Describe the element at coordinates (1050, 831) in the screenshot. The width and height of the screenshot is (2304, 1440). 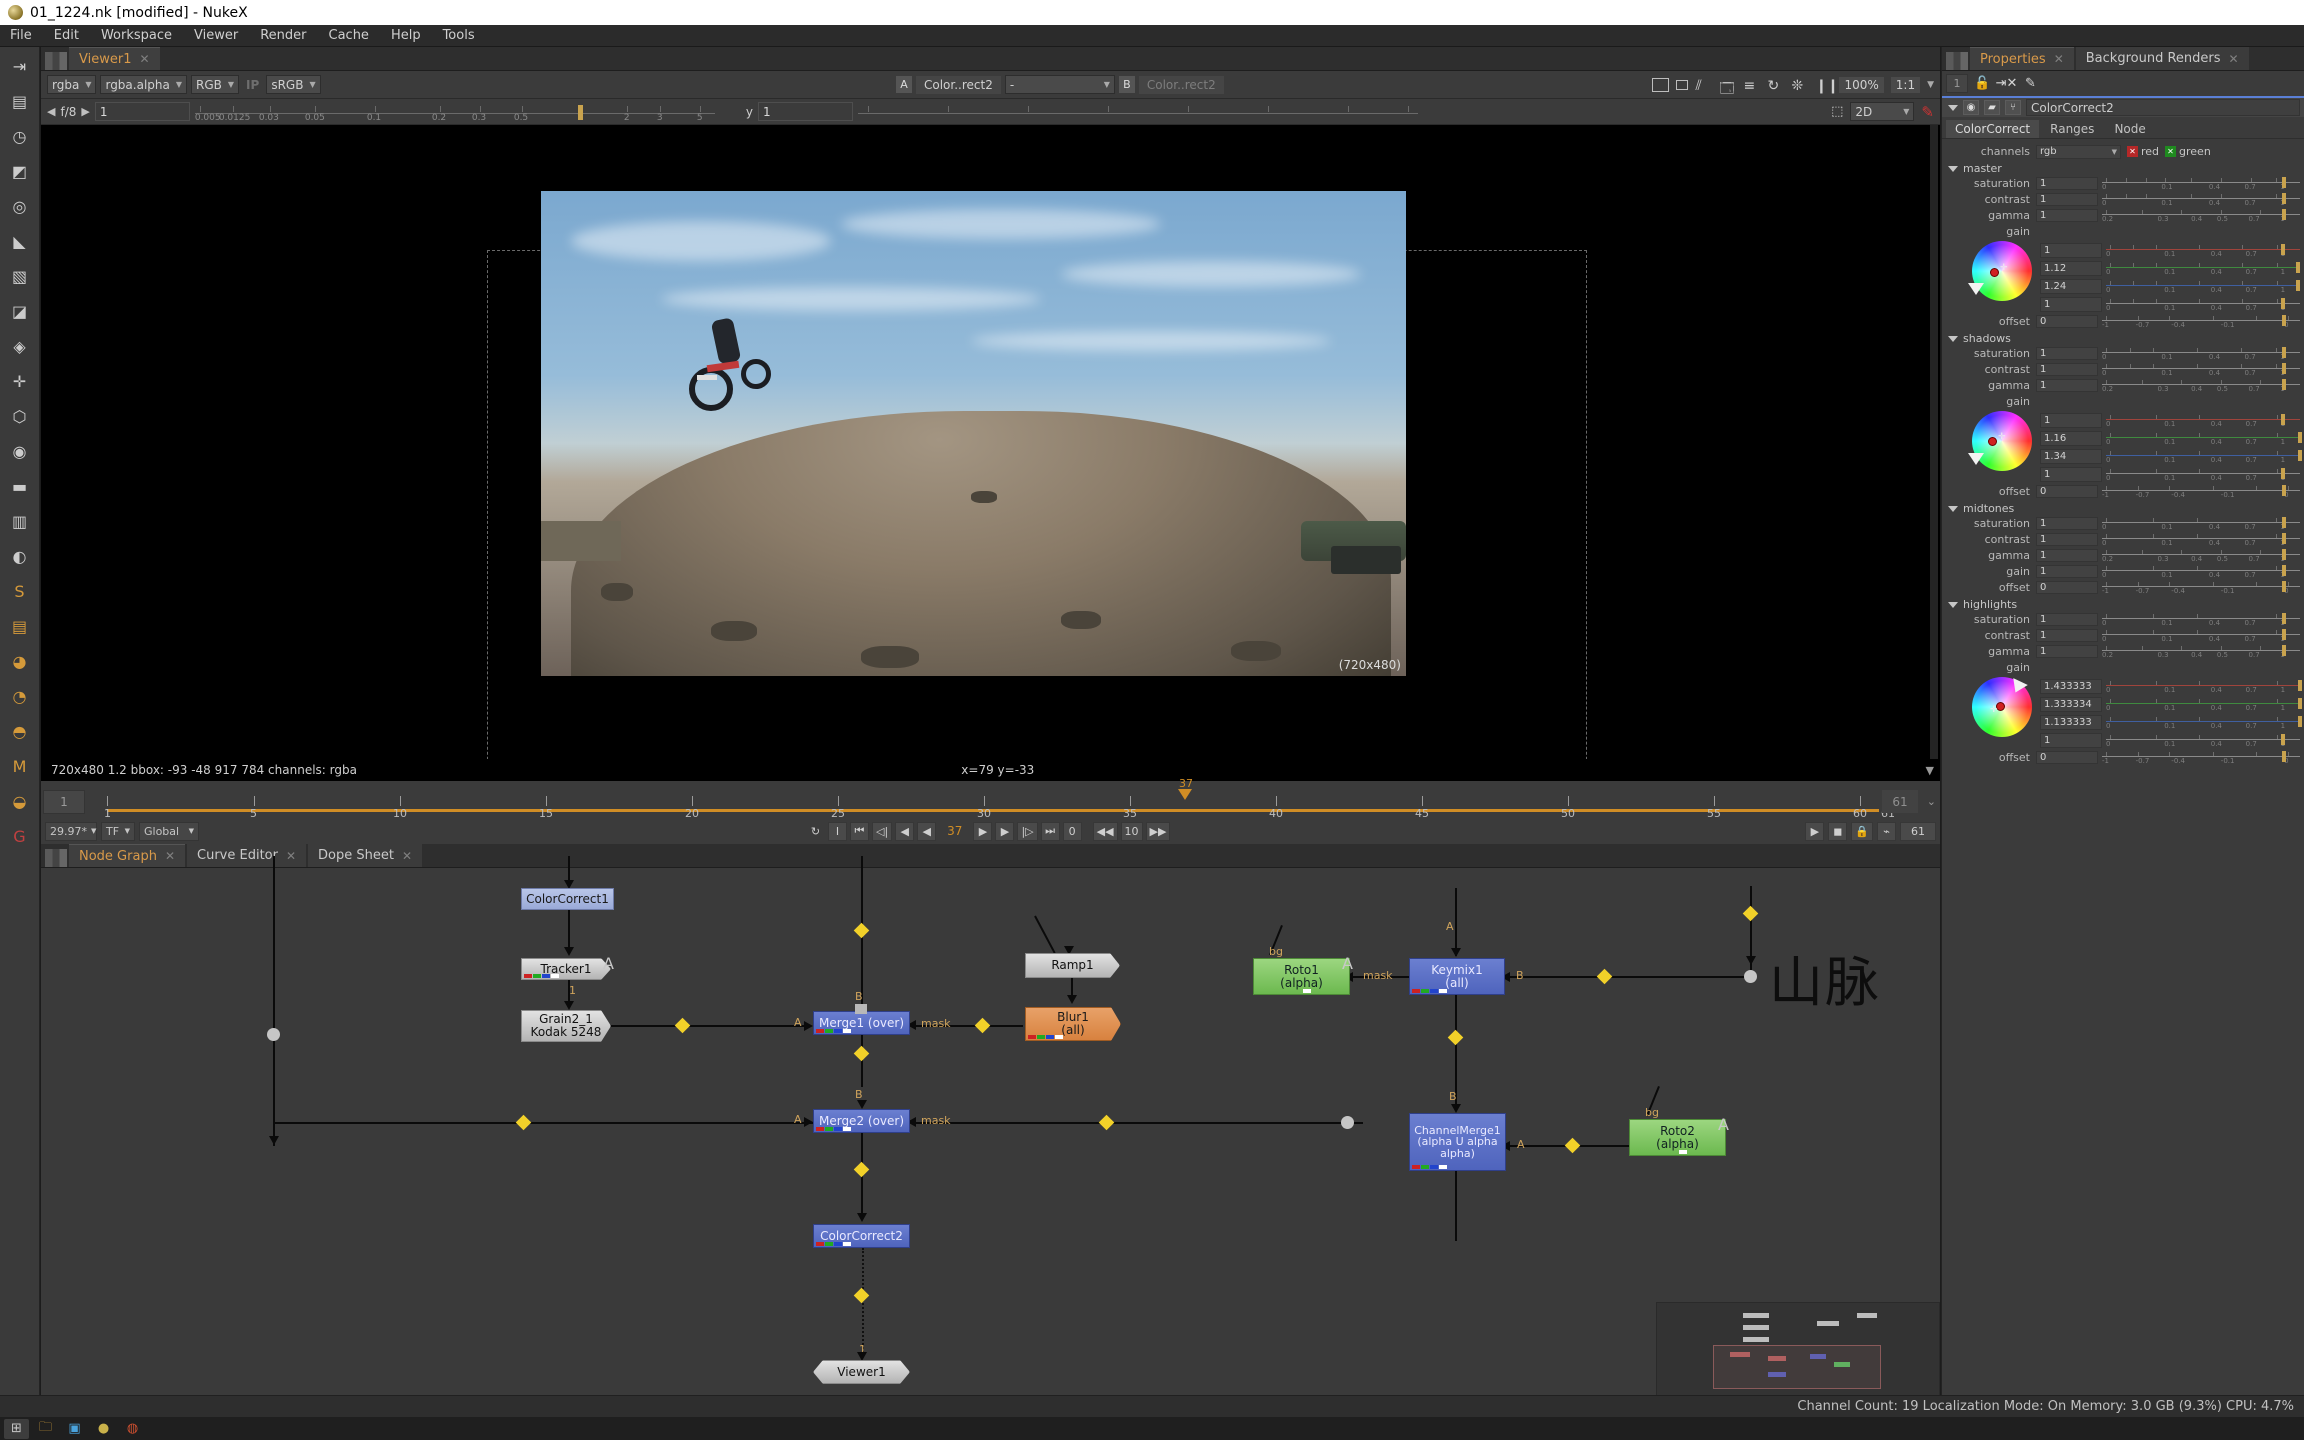
I see `last-frame-icon: ⏭` at that location.